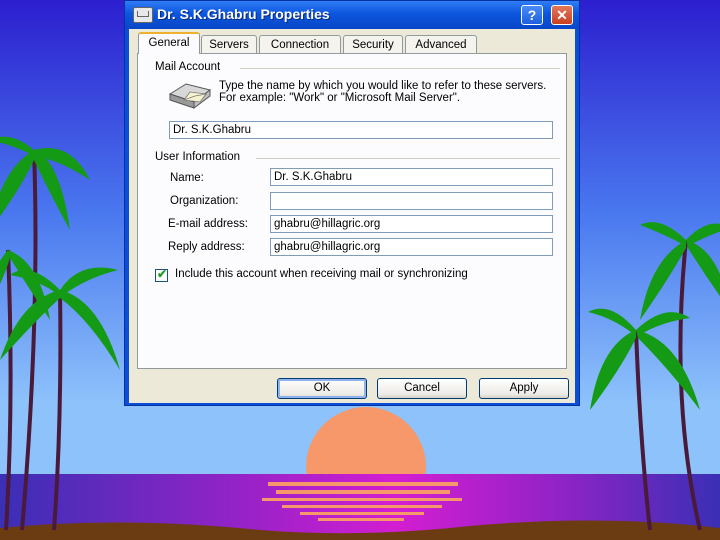  Describe the element at coordinates (143, 15) in the screenshot. I see `mail-account-icon` at that location.